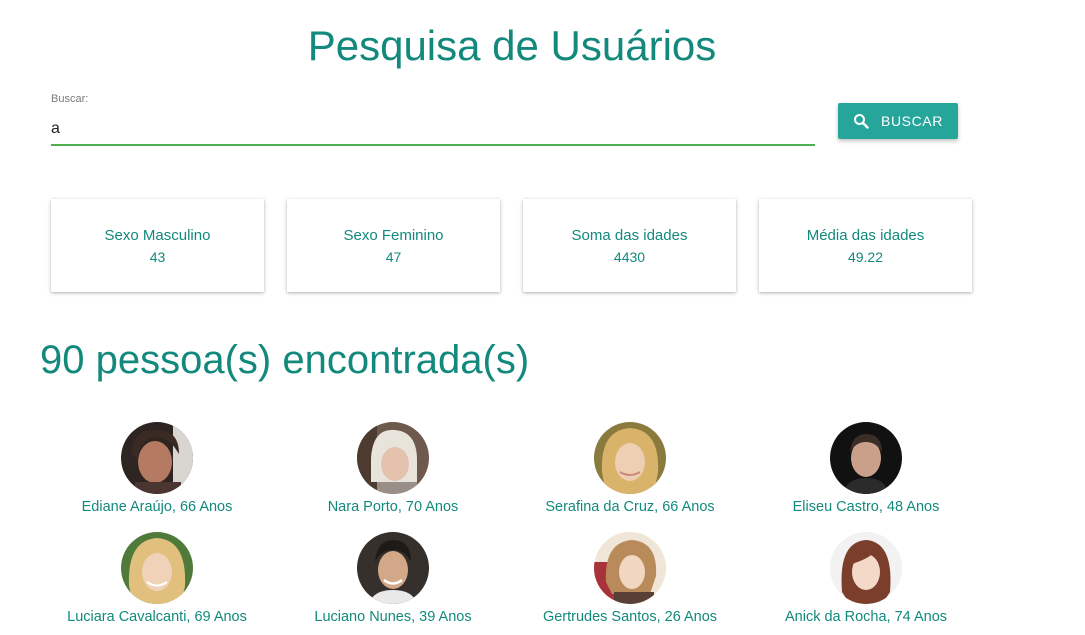 The height and width of the screenshot is (635, 1085). What do you see at coordinates (157, 245) in the screenshot?
I see `stat-card-male: Sexo Masculino 43` at bounding box center [157, 245].